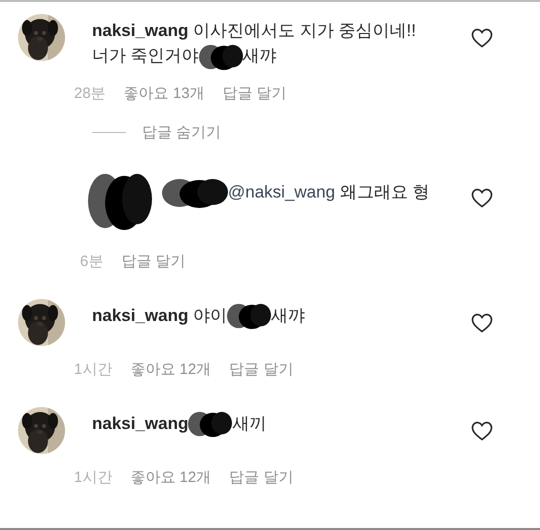 This screenshot has width=540, height=530. I want to click on mention-link: @naksi_wang, so click(282, 191).